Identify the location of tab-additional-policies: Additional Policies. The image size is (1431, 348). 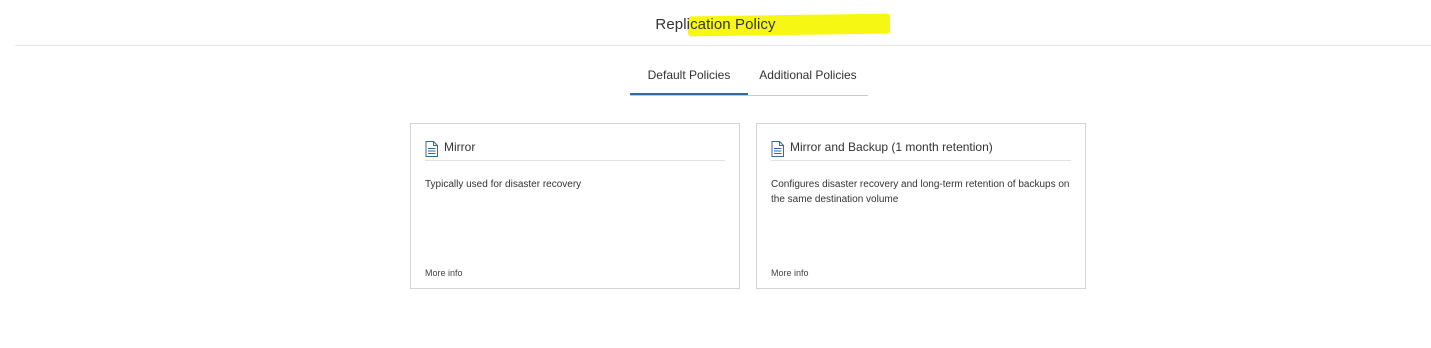
(808, 75).